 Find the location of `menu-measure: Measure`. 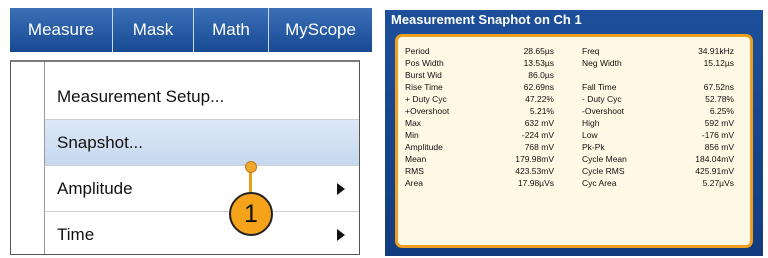

menu-measure: Measure is located at coordinates (61, 30).